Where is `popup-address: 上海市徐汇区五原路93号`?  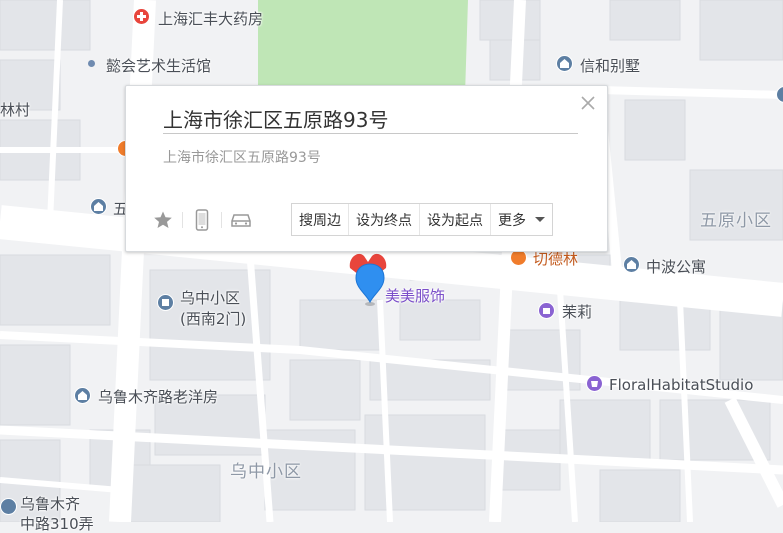
popup-address: 上海市徐汇区五原路93号 is located at coordinates (242, 158).